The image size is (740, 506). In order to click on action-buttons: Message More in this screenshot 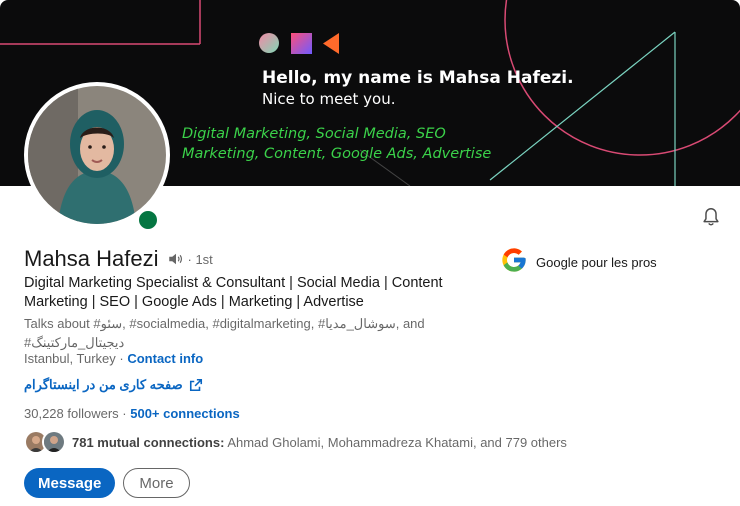, I will do `click(107, 483)`.